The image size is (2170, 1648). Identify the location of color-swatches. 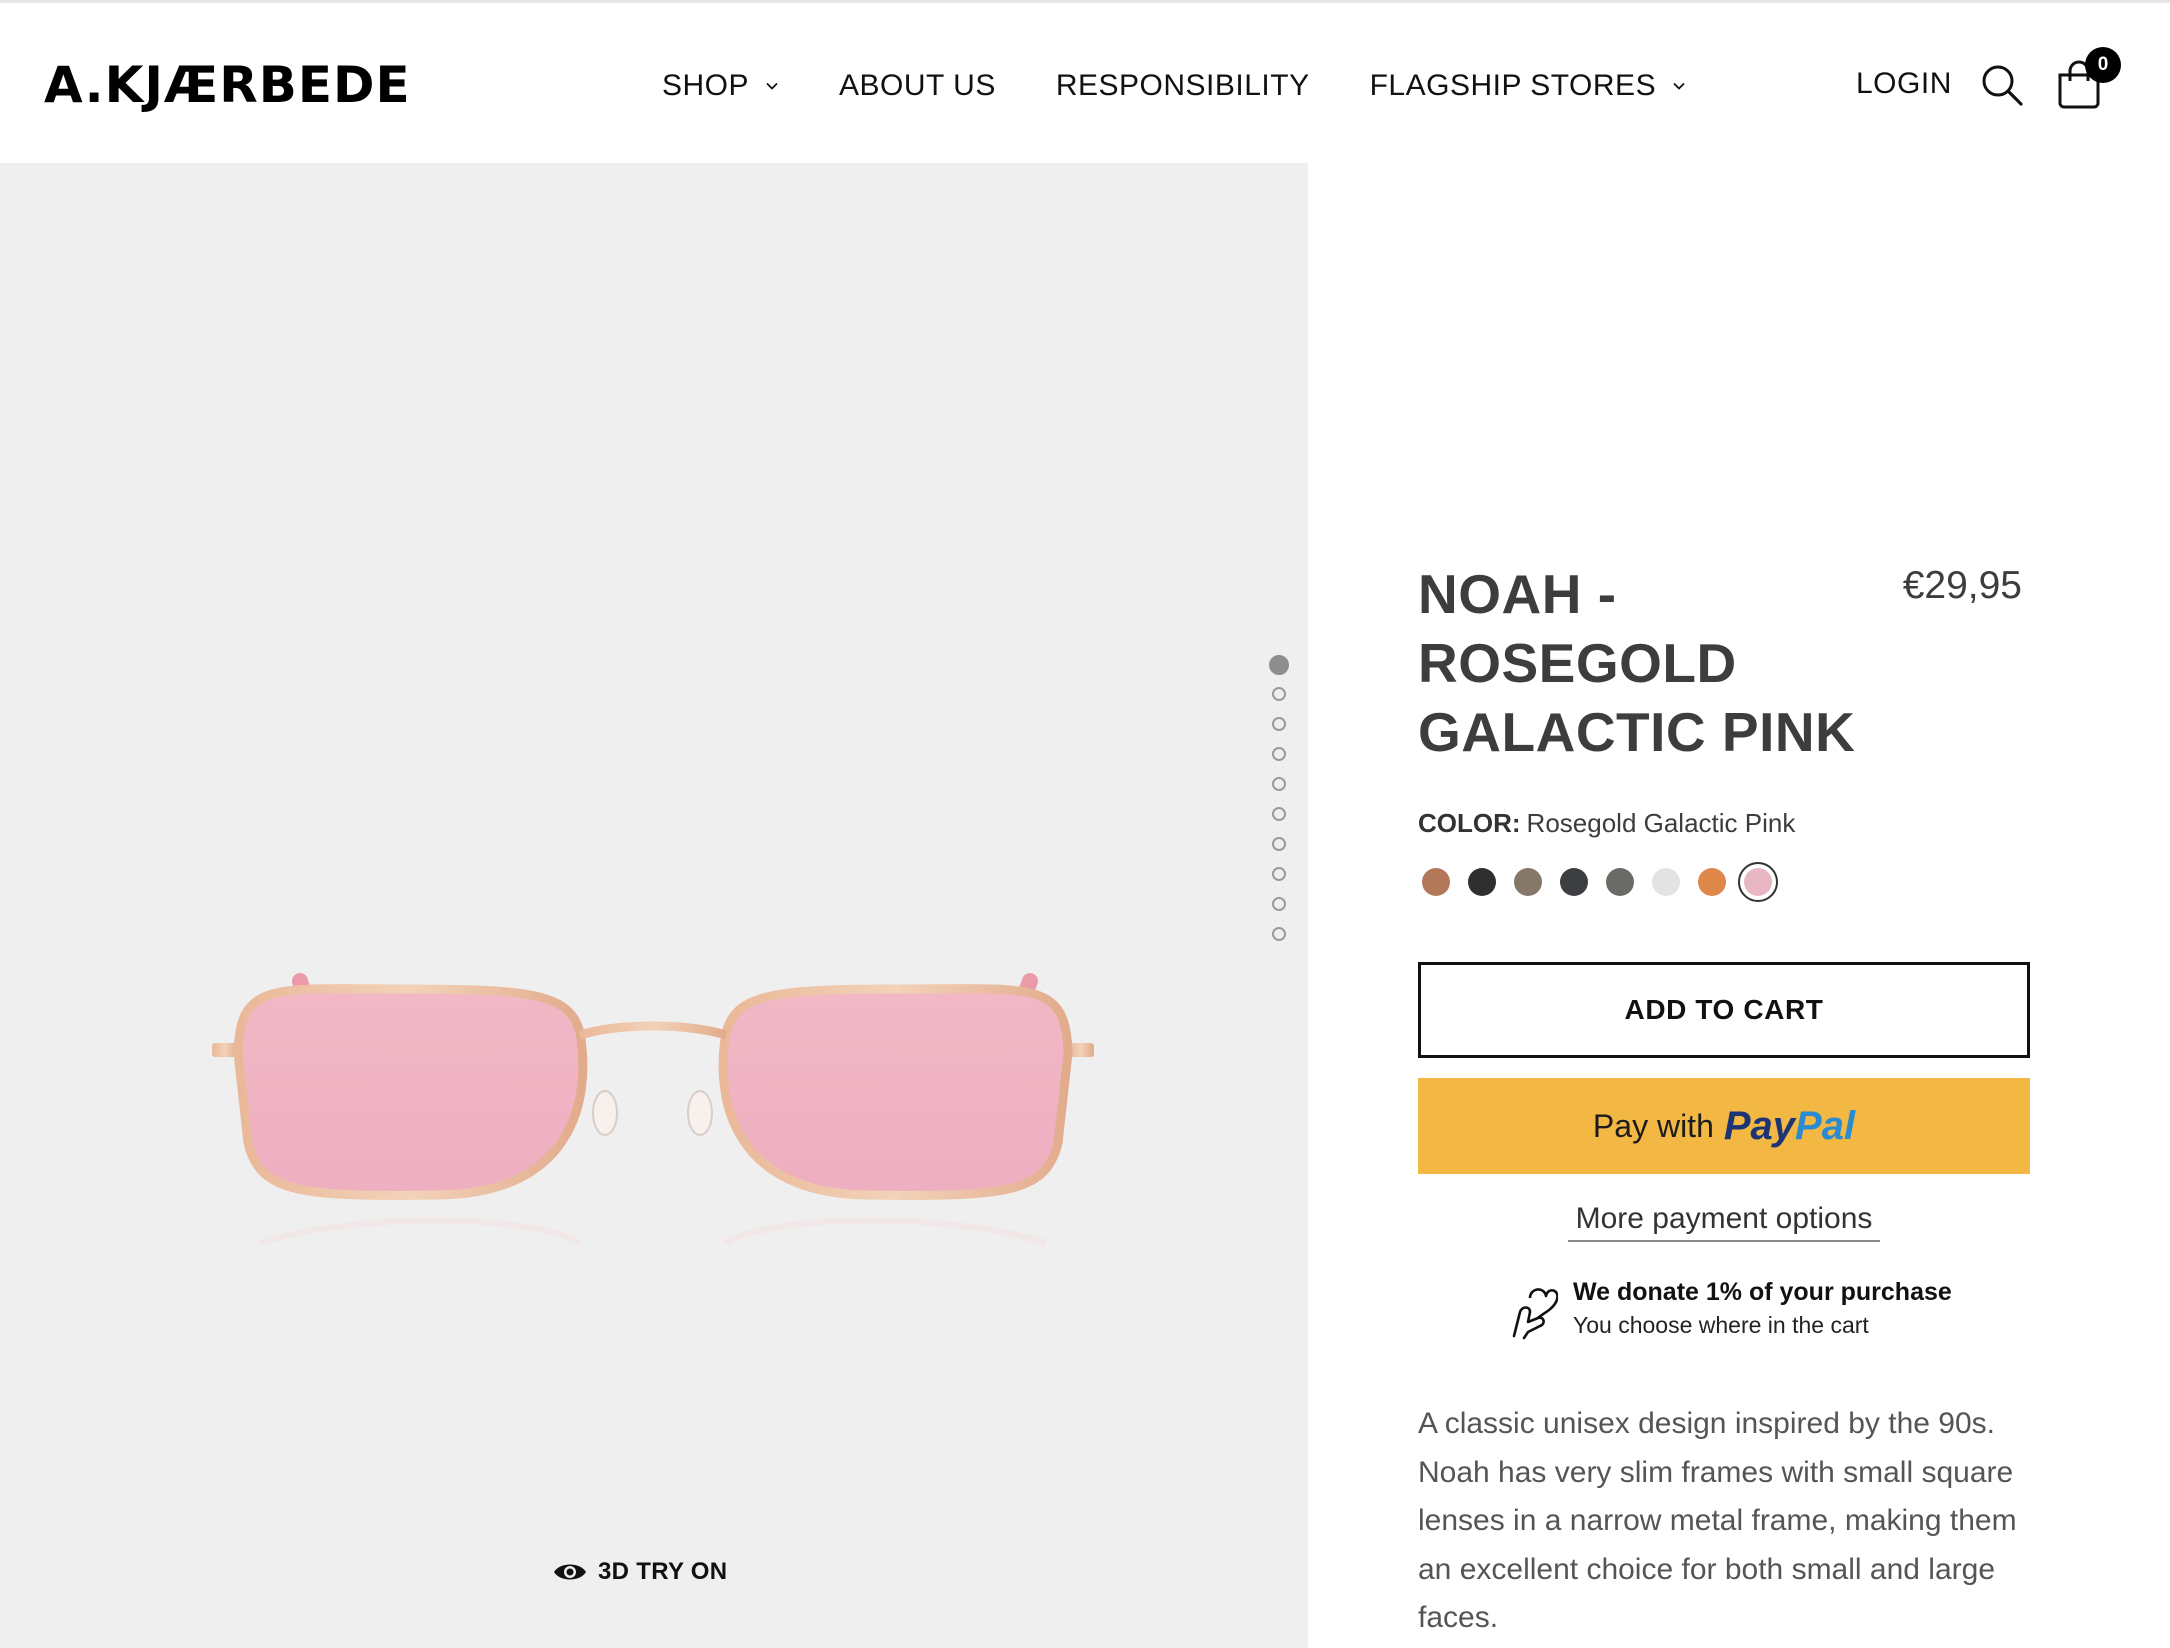
(1606, 882).